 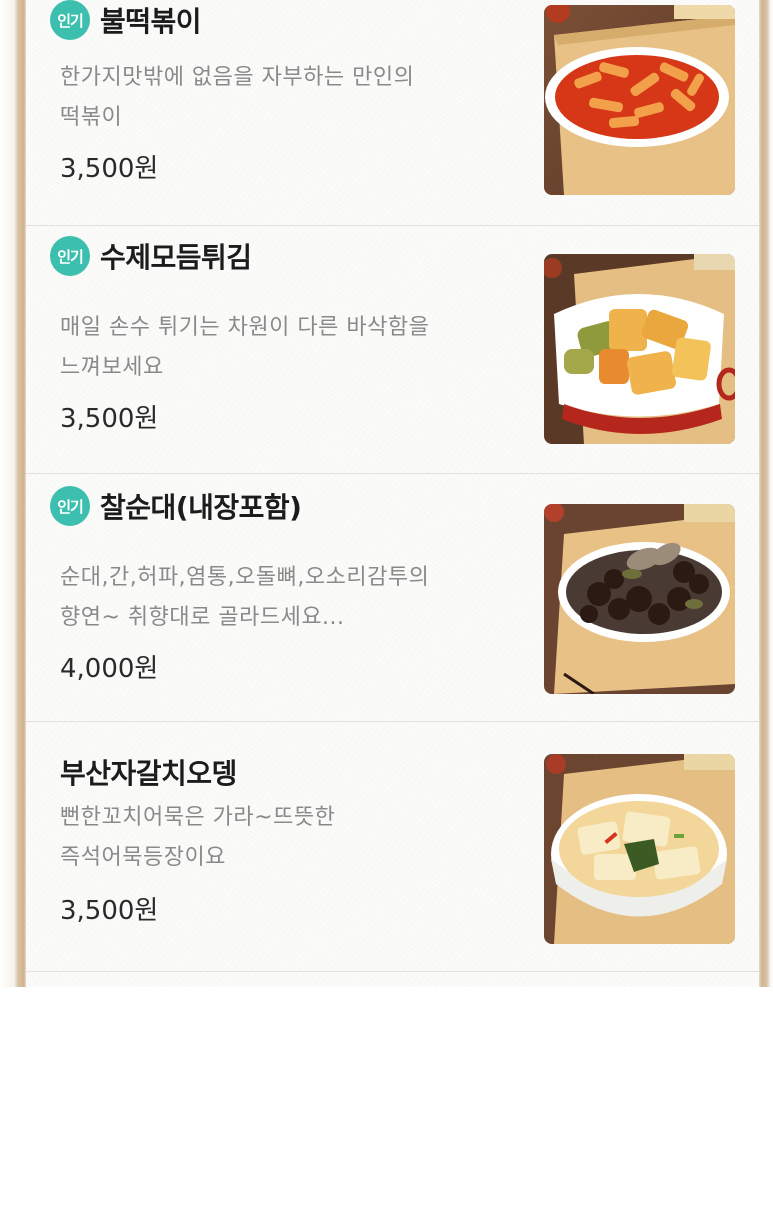 I want to click on left-frame-border, so click(x=13, y=493).